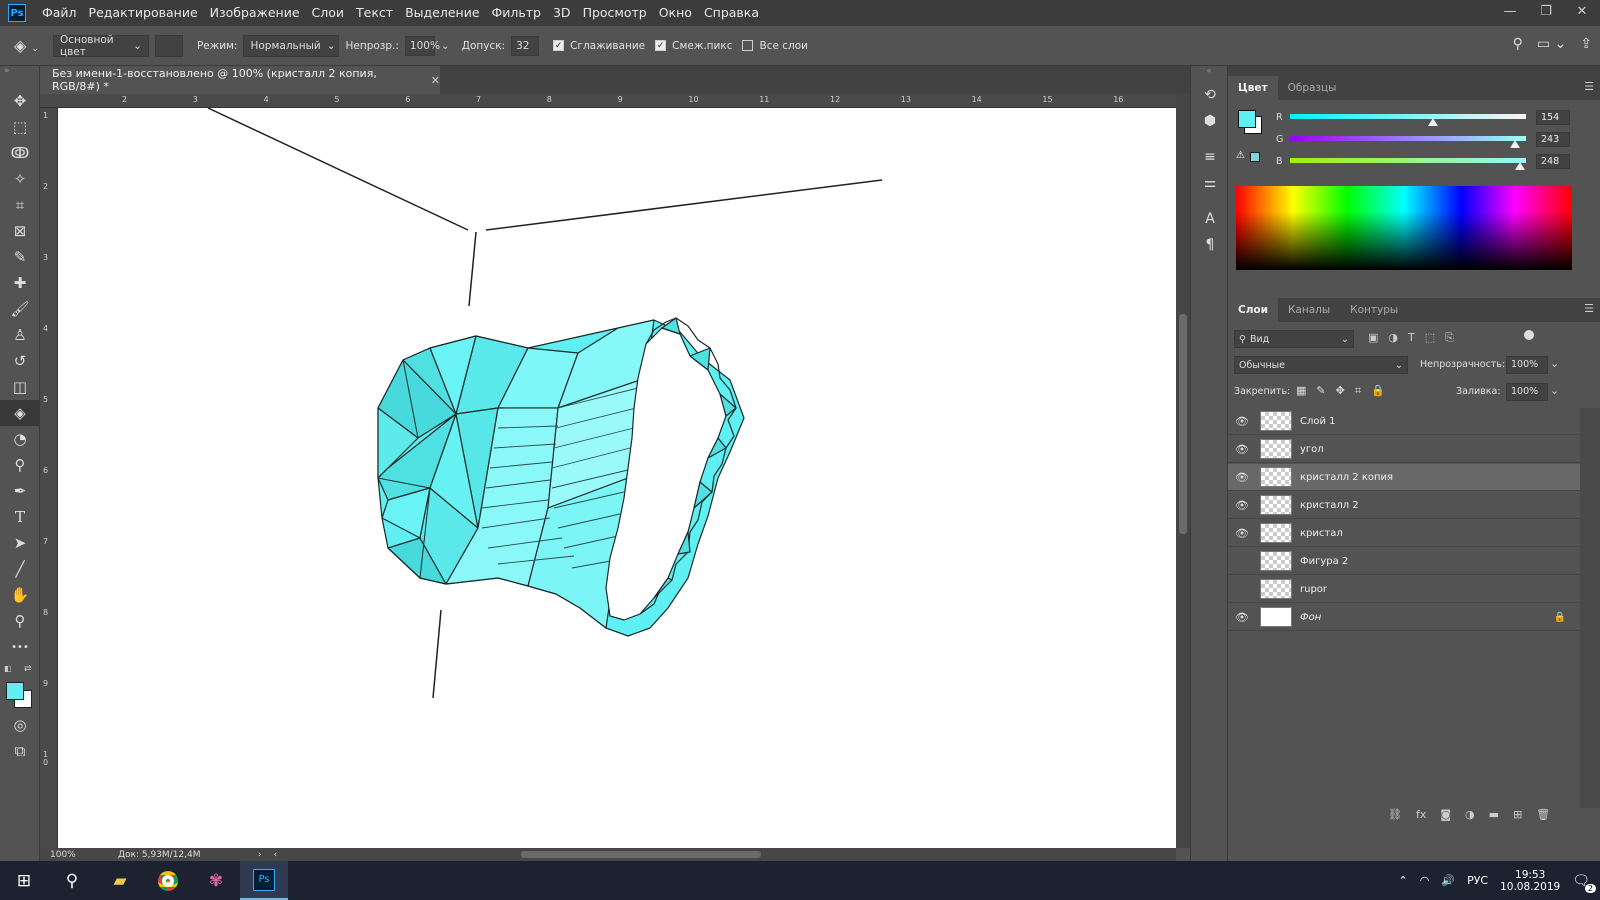  Describe the element at coordinates (748, 45) in the screenshot. I see `all-layers-checkbox` at that location.